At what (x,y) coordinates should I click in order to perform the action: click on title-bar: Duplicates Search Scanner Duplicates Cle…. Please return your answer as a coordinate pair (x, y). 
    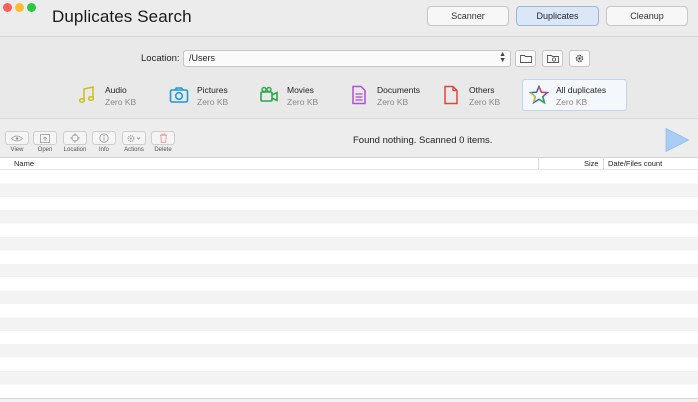
    Looking at the image, I should click on (349, 18).